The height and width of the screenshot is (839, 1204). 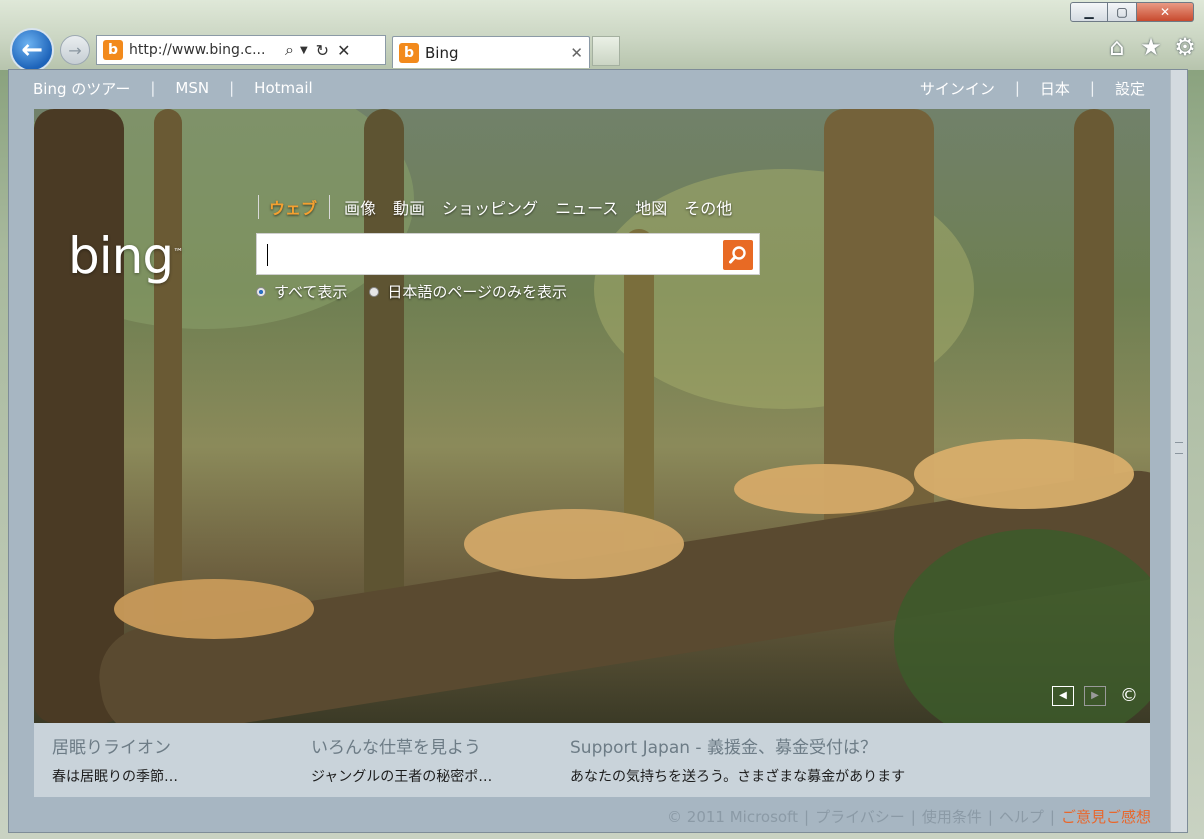 What do you see at coordinates (952, 817) in the screenshot?
I see `footer-terms: 使用条件` at bounding box center [952, 817].